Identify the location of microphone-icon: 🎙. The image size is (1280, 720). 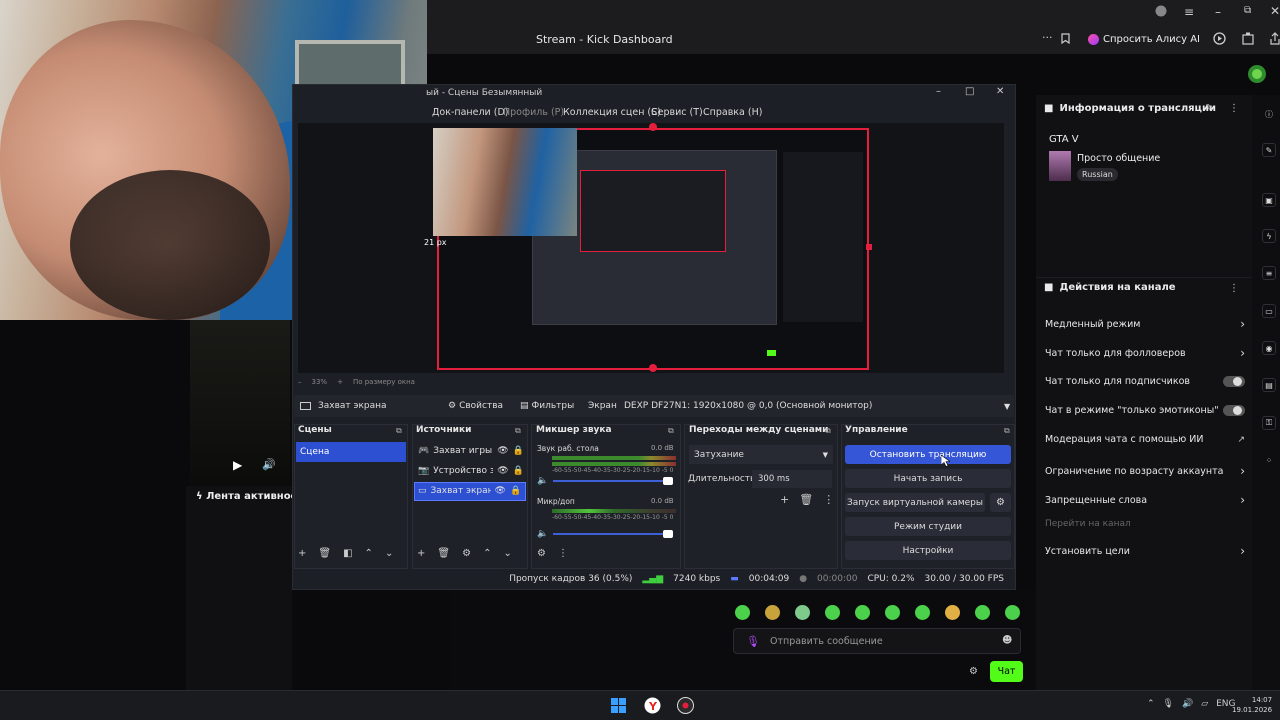
(753, 641).